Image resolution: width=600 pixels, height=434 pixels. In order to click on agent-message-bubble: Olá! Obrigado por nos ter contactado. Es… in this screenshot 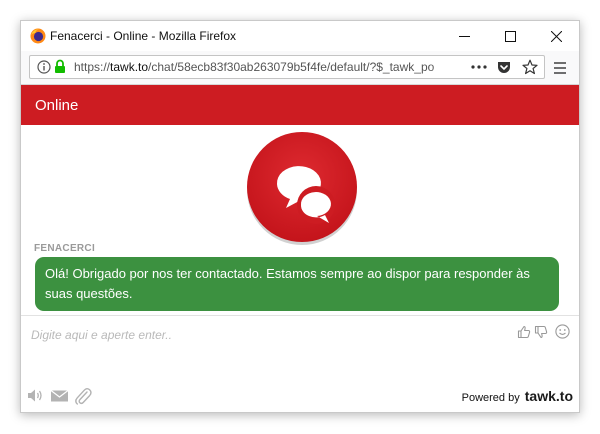, I will do `click(297, 284)`.